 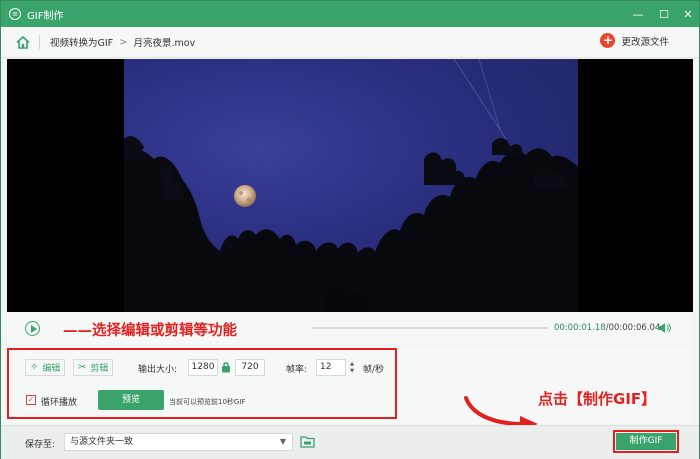 What do you see at coordinates (645, 42) in the screenshot?
I see `change-source-label: 更改源文件` at bounding box center [645, 42].